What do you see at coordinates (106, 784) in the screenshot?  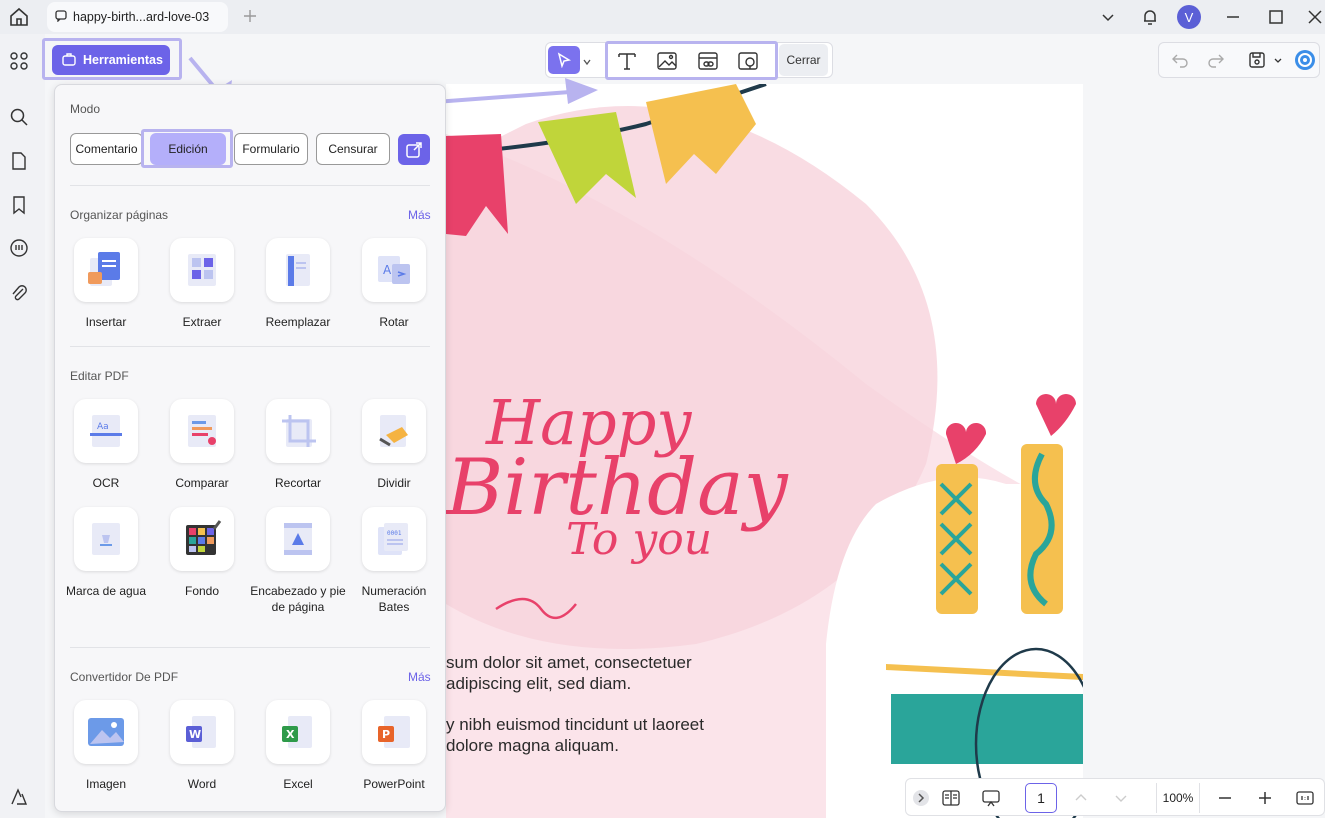 I see `tool-label: Imagen` at bounding box center [106, 784].